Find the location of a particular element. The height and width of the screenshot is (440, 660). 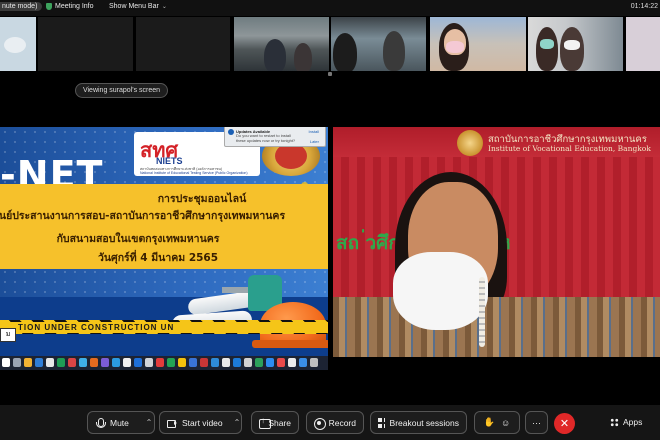

banner-line-4: วันศุกร์ที่ 4 มีนาคม 2565 is located at coordinates (158, 258).